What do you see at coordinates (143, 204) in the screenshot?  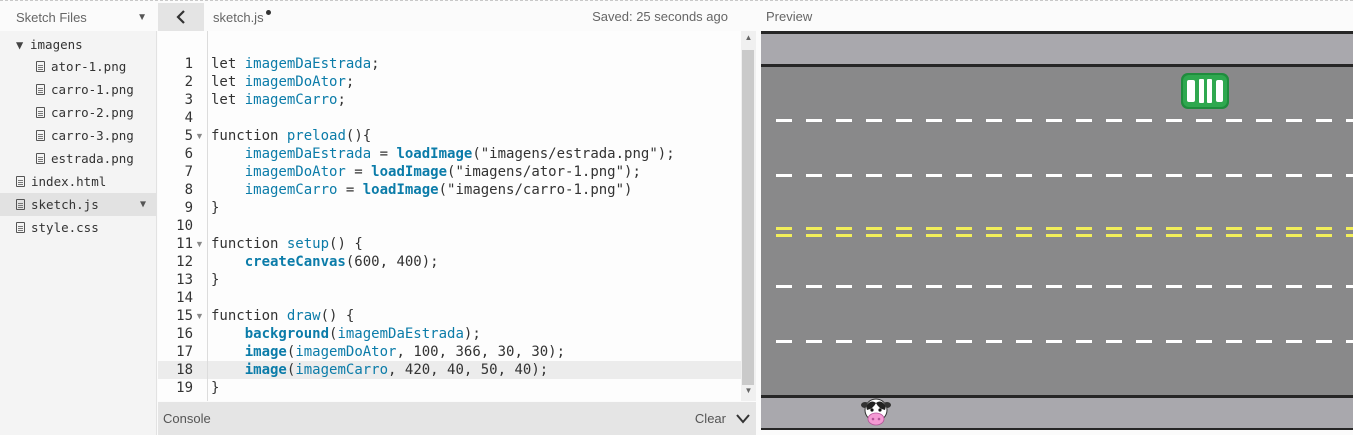 I see `file-options-icon: ▼` at bounding box center [143, 204].